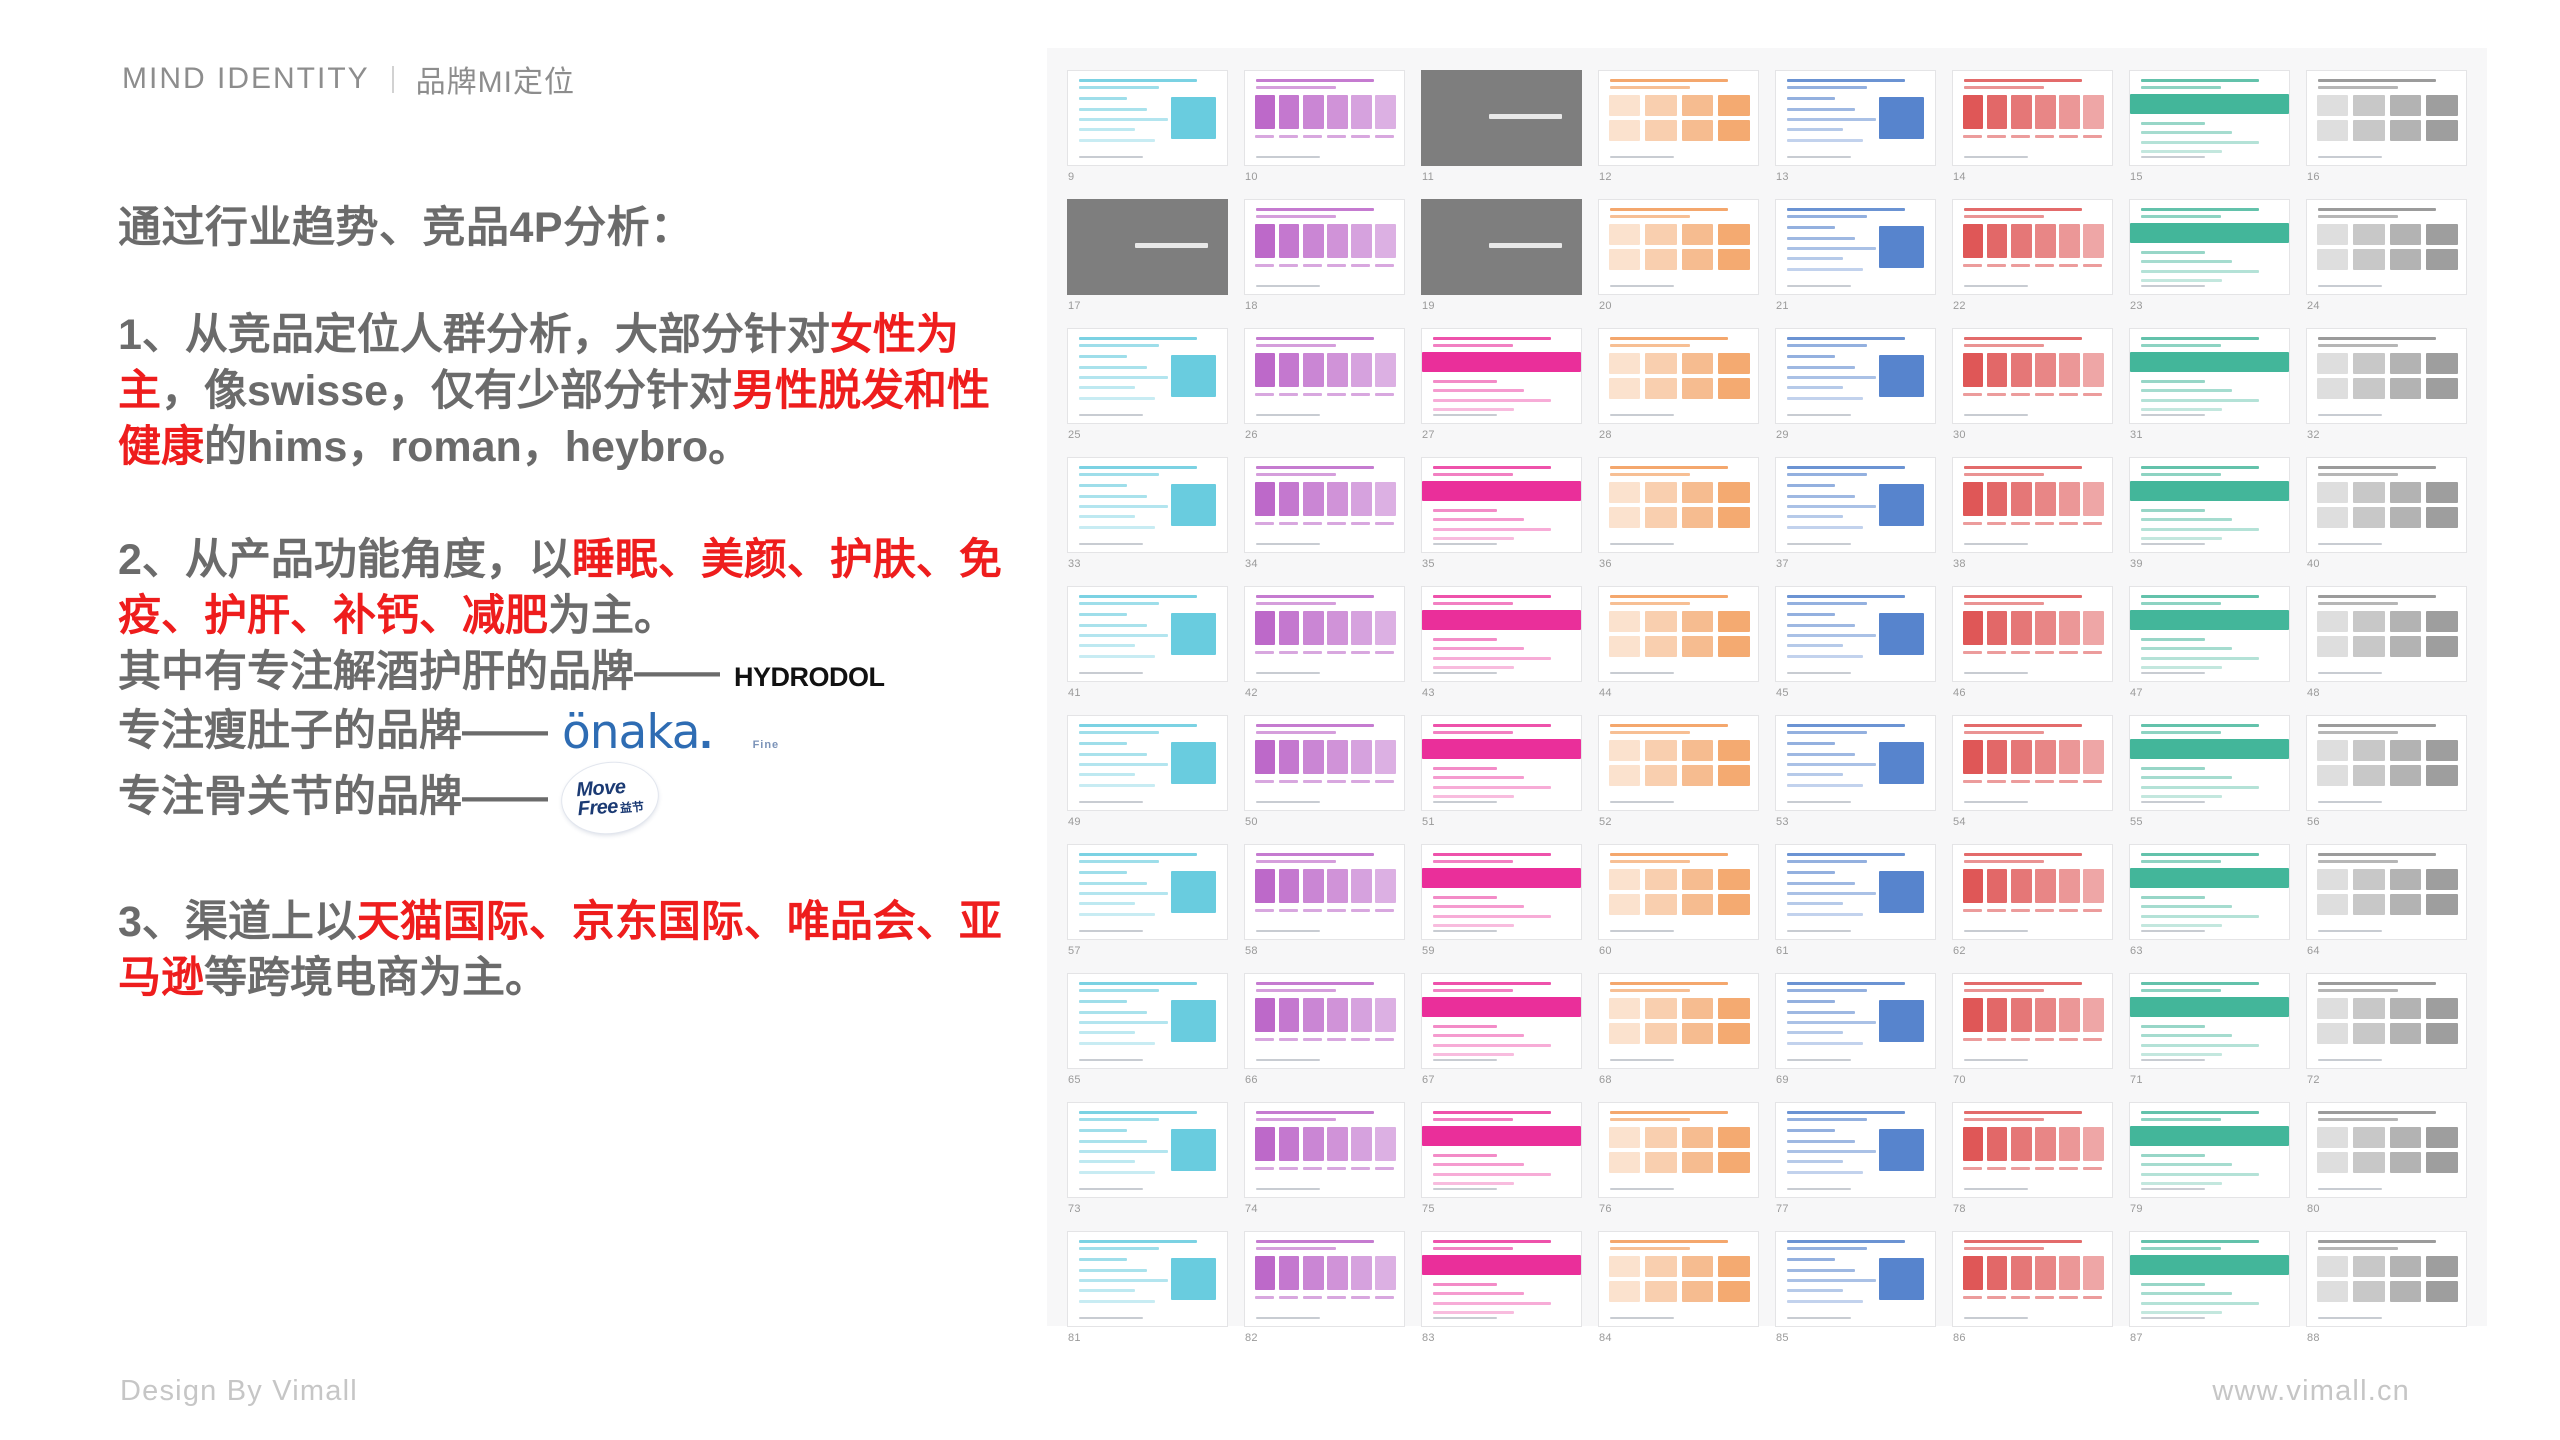  I want to click on thumbnail-cell: 26, so click(1324, 386).